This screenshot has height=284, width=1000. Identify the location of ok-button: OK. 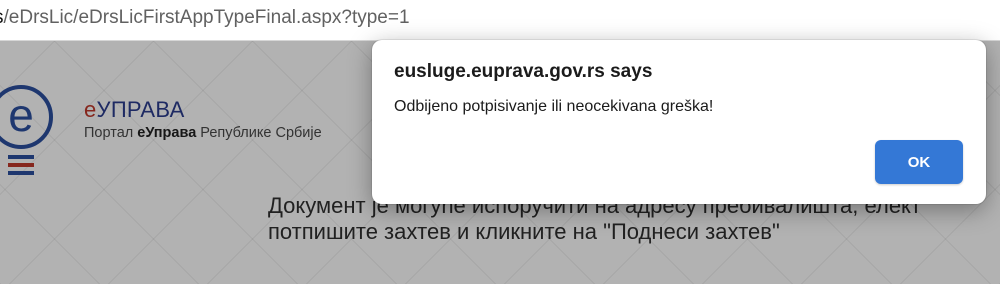
(919, 162).